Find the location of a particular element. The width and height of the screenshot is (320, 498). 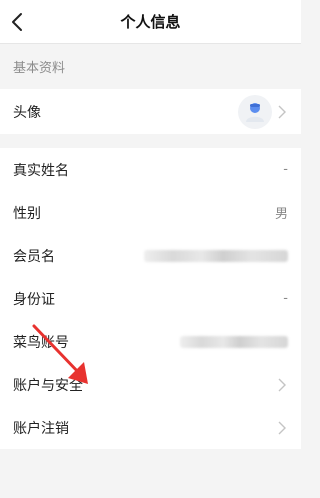

id-card-row: 身份证 - is located at coordinates (150, 298).